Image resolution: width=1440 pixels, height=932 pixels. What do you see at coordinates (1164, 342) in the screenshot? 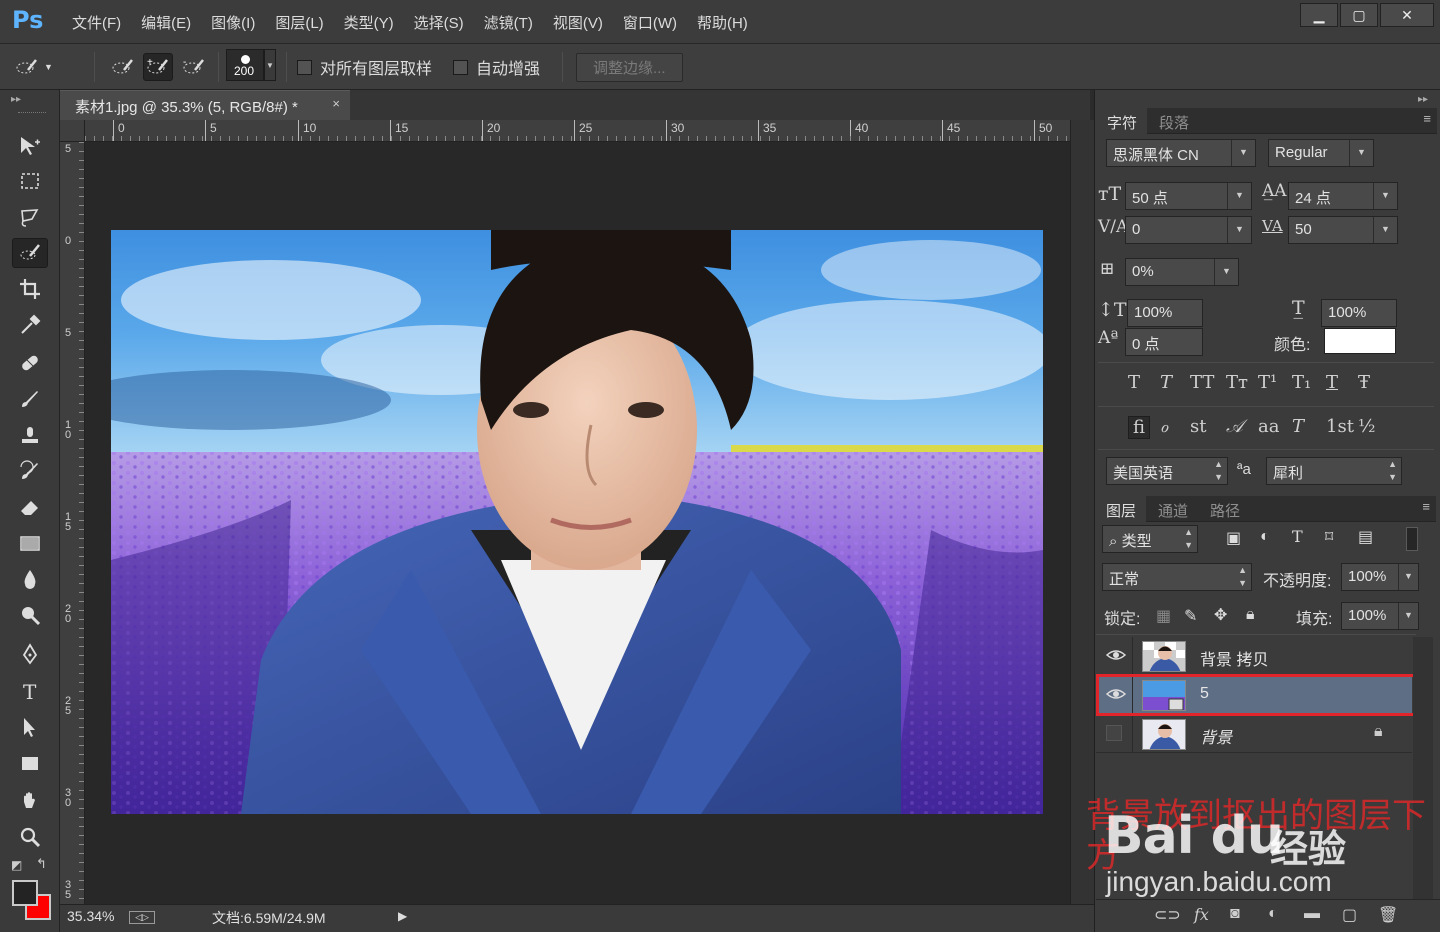
I see `baseline-shift-input: 0 点` at bounding box center [1164, 342].